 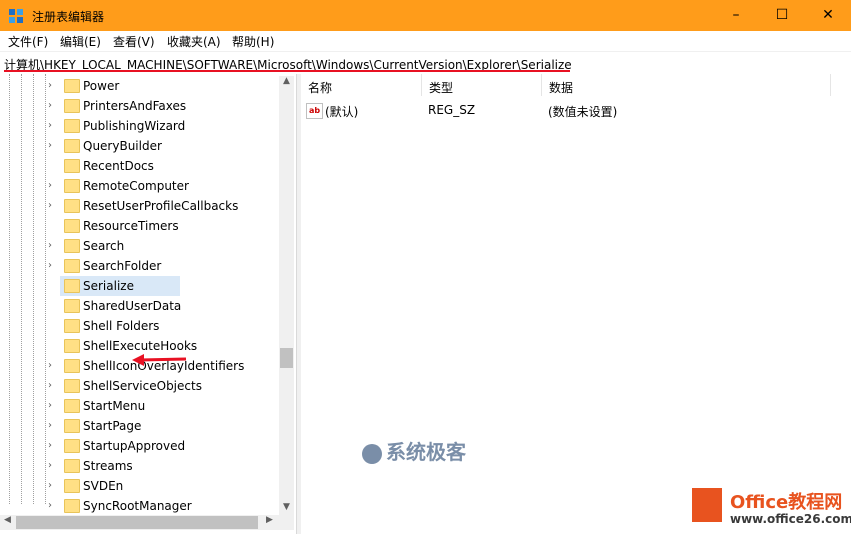 What do you see at coordinates (168, 486) in the screenshot?
I see `tree-item: › SVDEn` at bounding box center [168, 486].